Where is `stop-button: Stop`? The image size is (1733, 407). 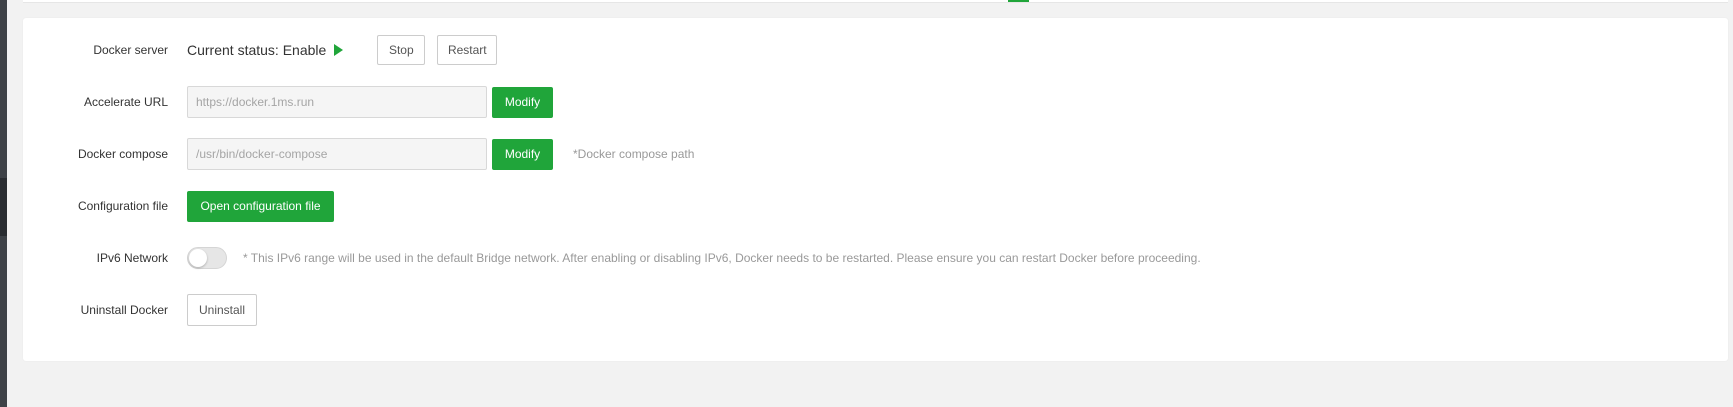 stop-button: Stop is located at coordinates (401, 50).